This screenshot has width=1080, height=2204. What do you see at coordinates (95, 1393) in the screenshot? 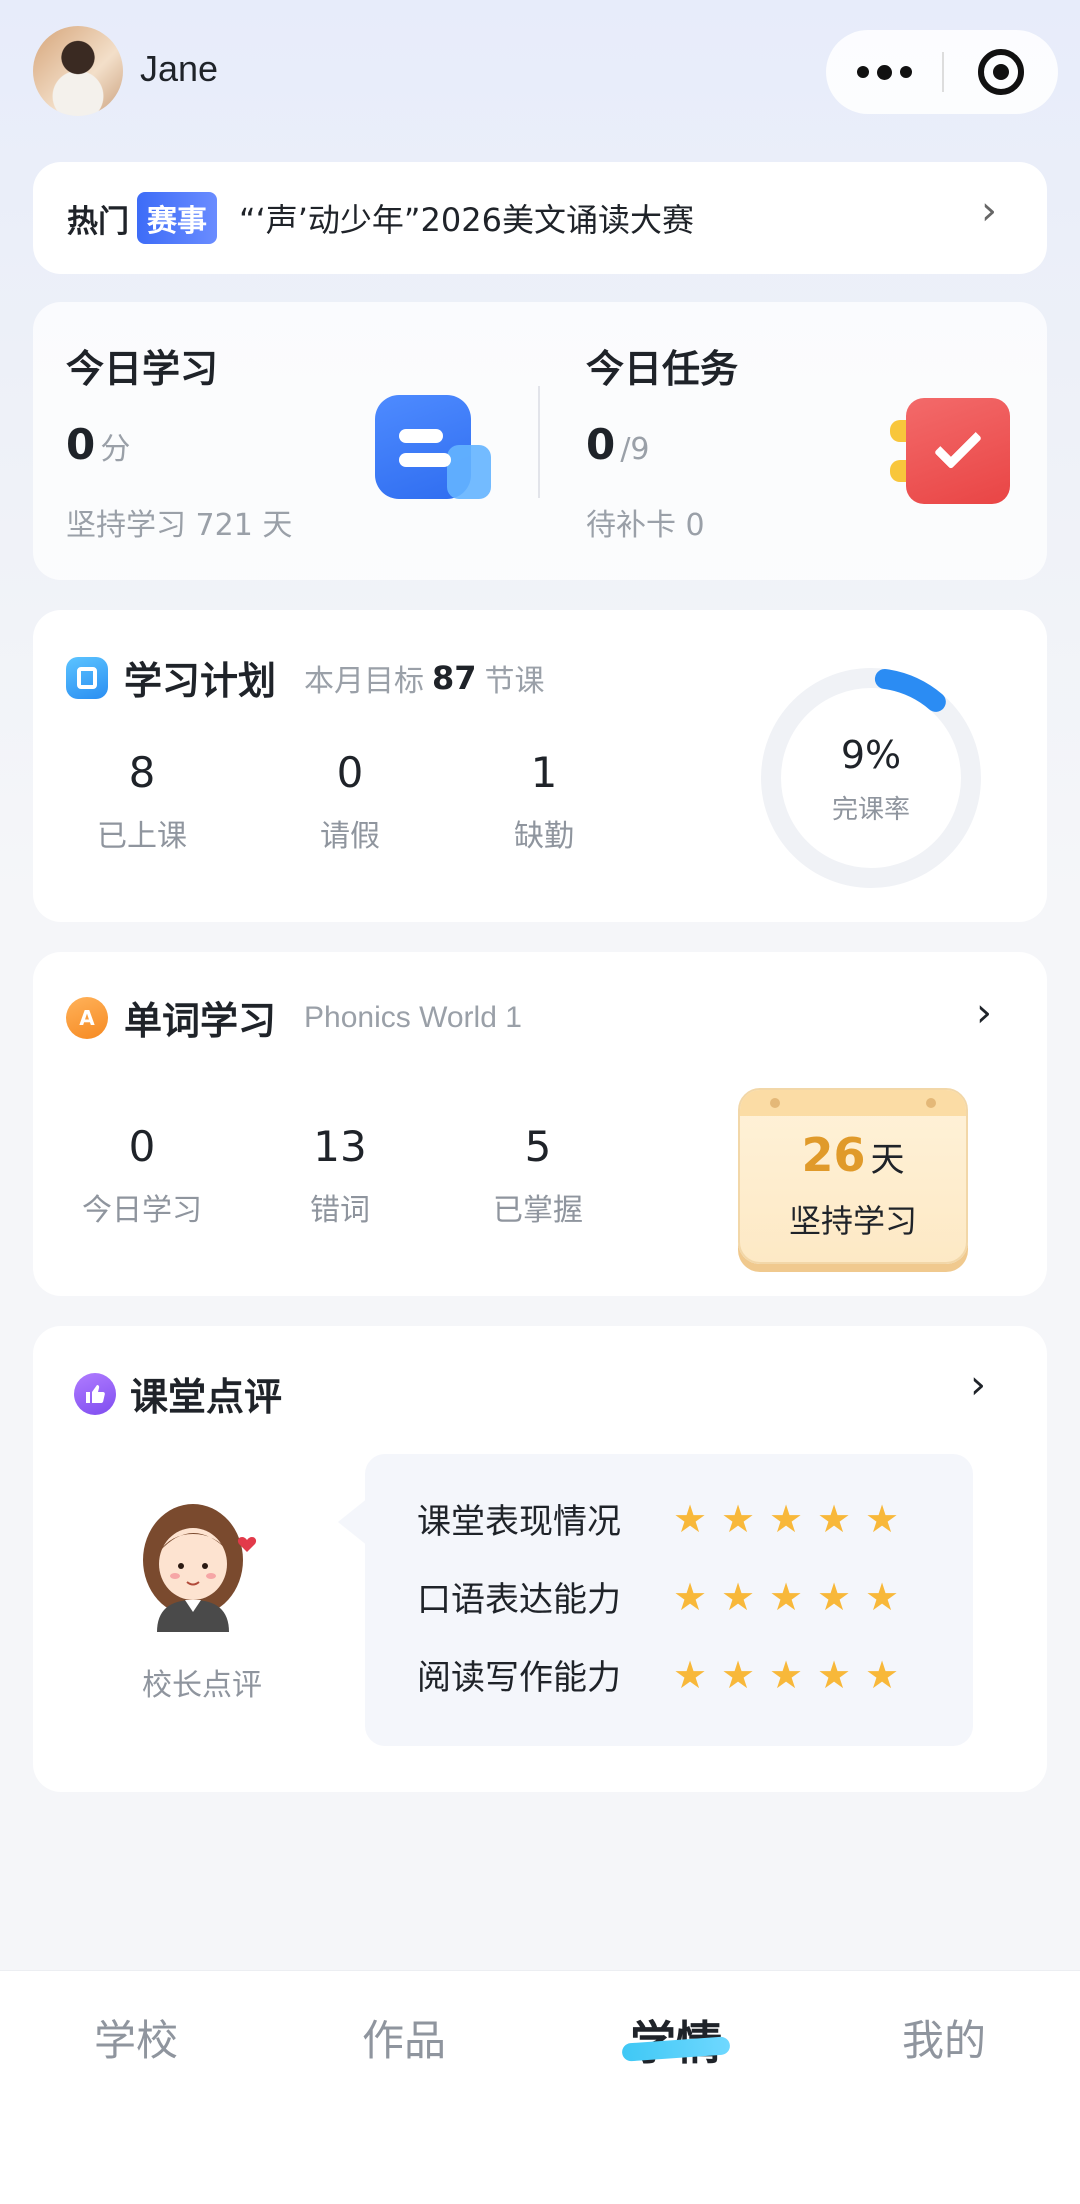
I see `thumbs-up-icon` at bounding box center [95, 1393].